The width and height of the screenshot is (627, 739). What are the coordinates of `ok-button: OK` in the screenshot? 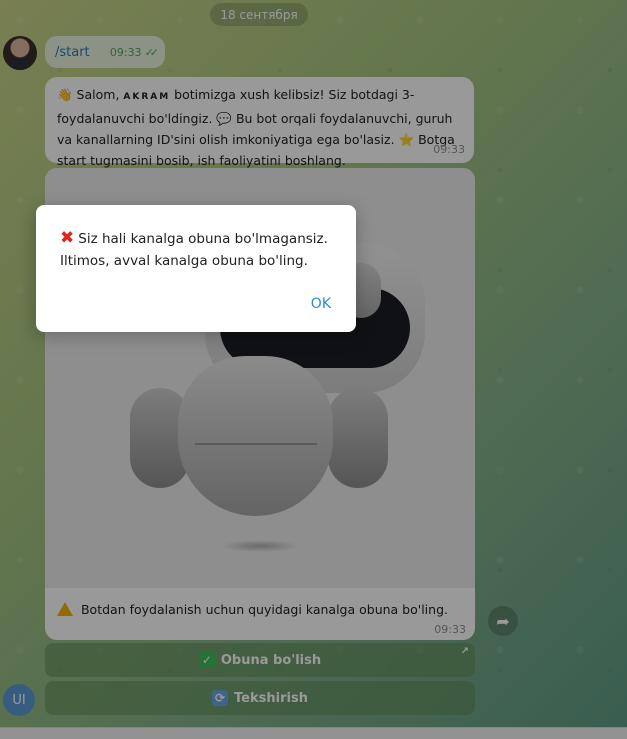 It's located at (321, 304).